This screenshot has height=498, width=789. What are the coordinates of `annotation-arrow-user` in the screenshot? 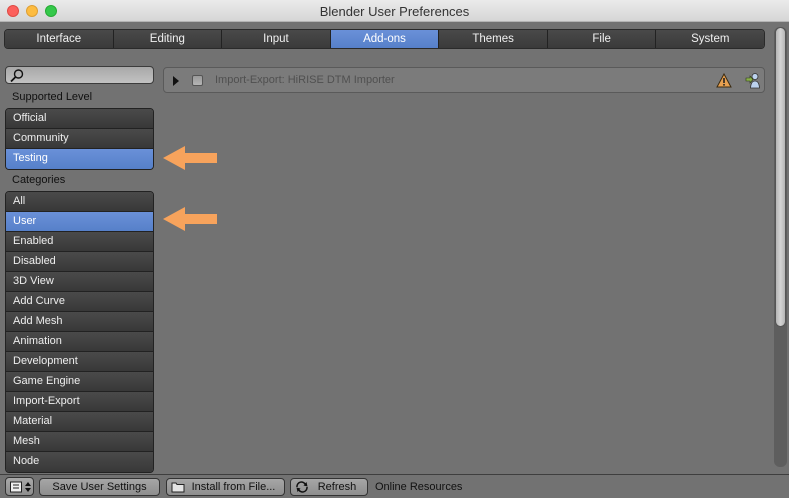 It's located at (190, 219).